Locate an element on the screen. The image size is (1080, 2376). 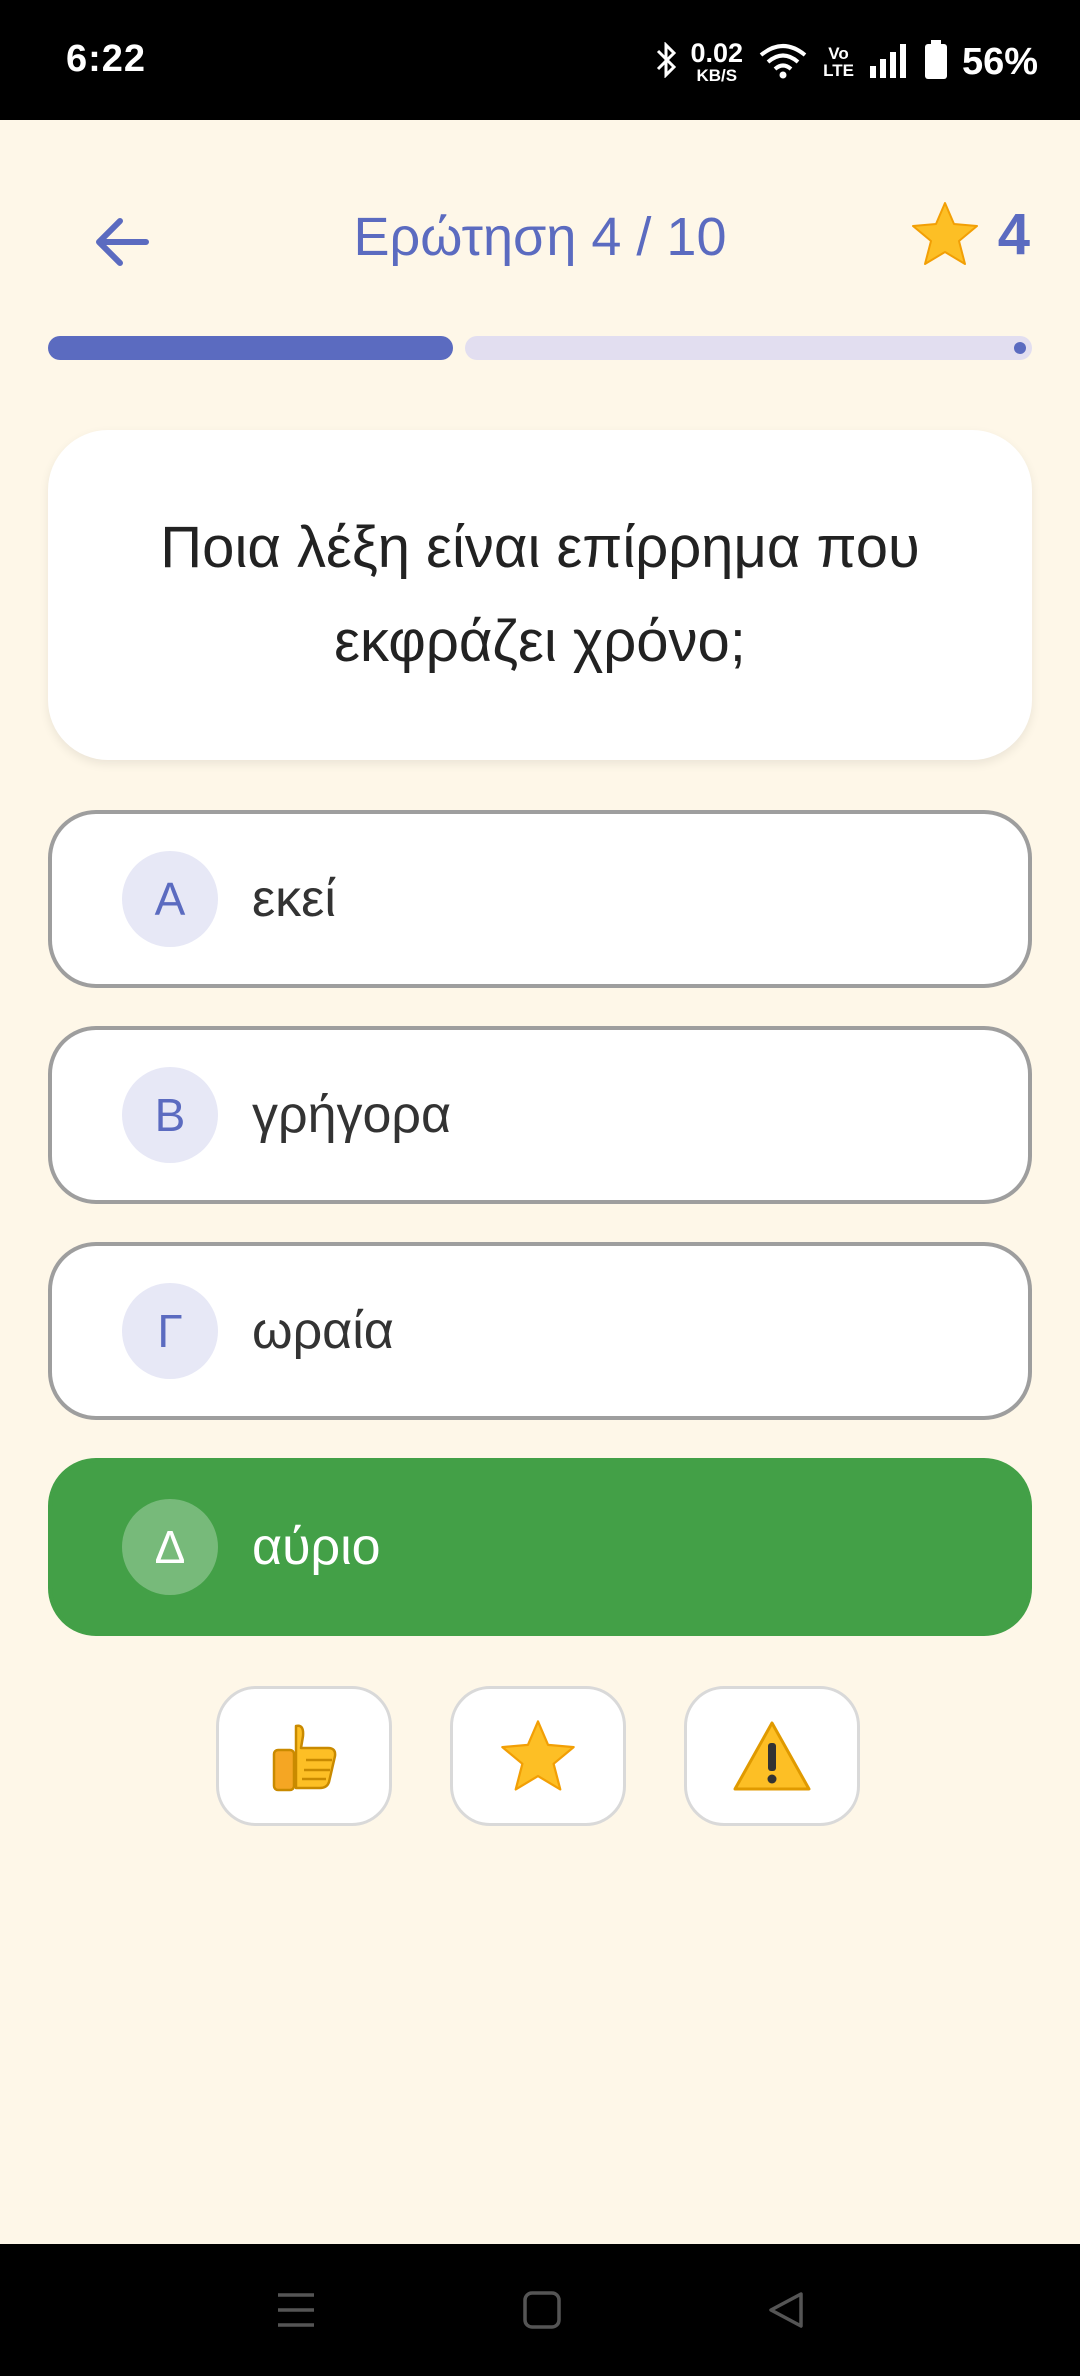
volte-indicator: Vo LTE is located at coordinates (838, 62).